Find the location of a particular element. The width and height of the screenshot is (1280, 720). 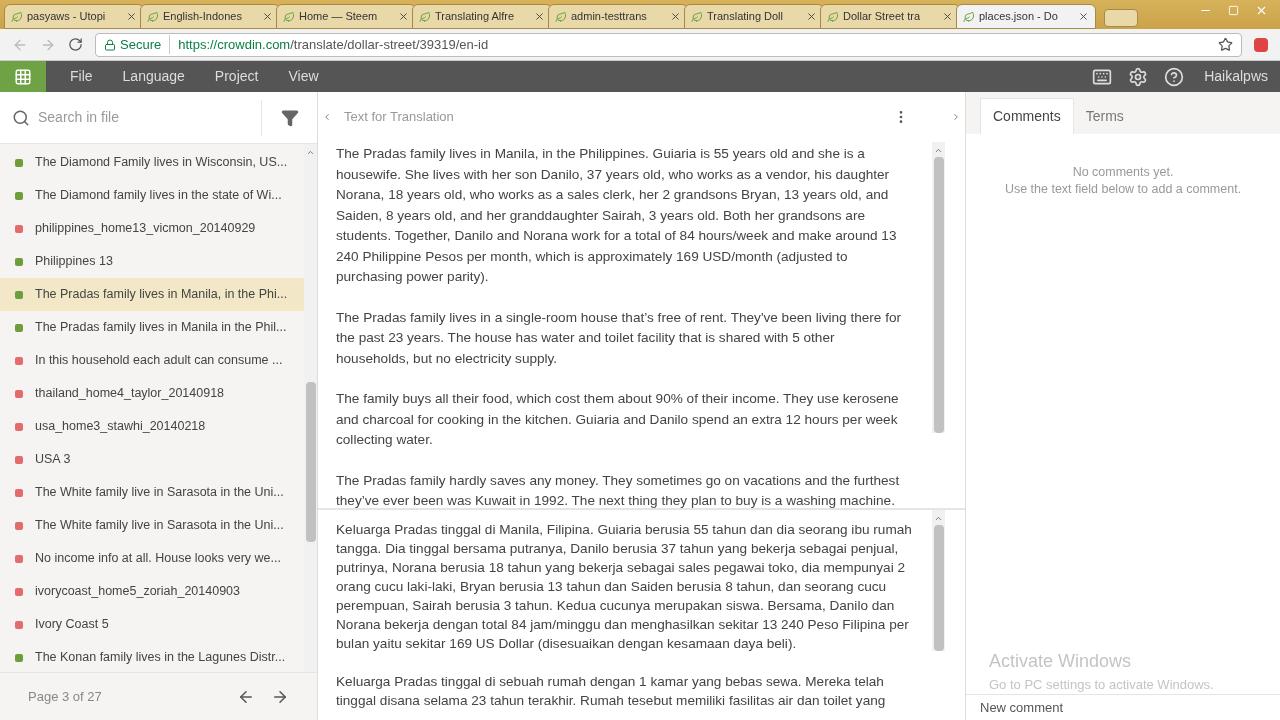

string-list-item: philippines_home13_vicmon_20140929 is located at coordinates (152, 228).